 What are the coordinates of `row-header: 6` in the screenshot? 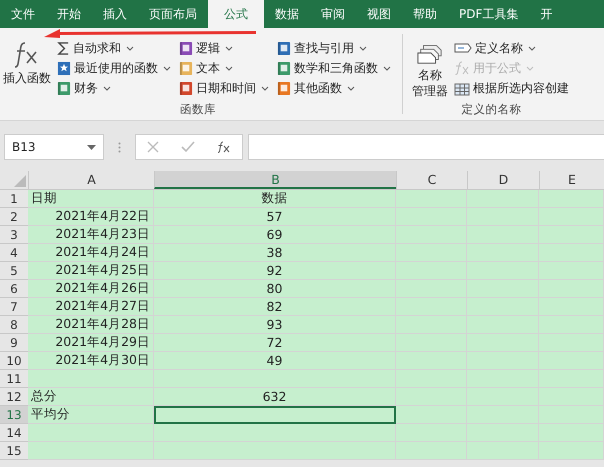 It's located at (14, 289).